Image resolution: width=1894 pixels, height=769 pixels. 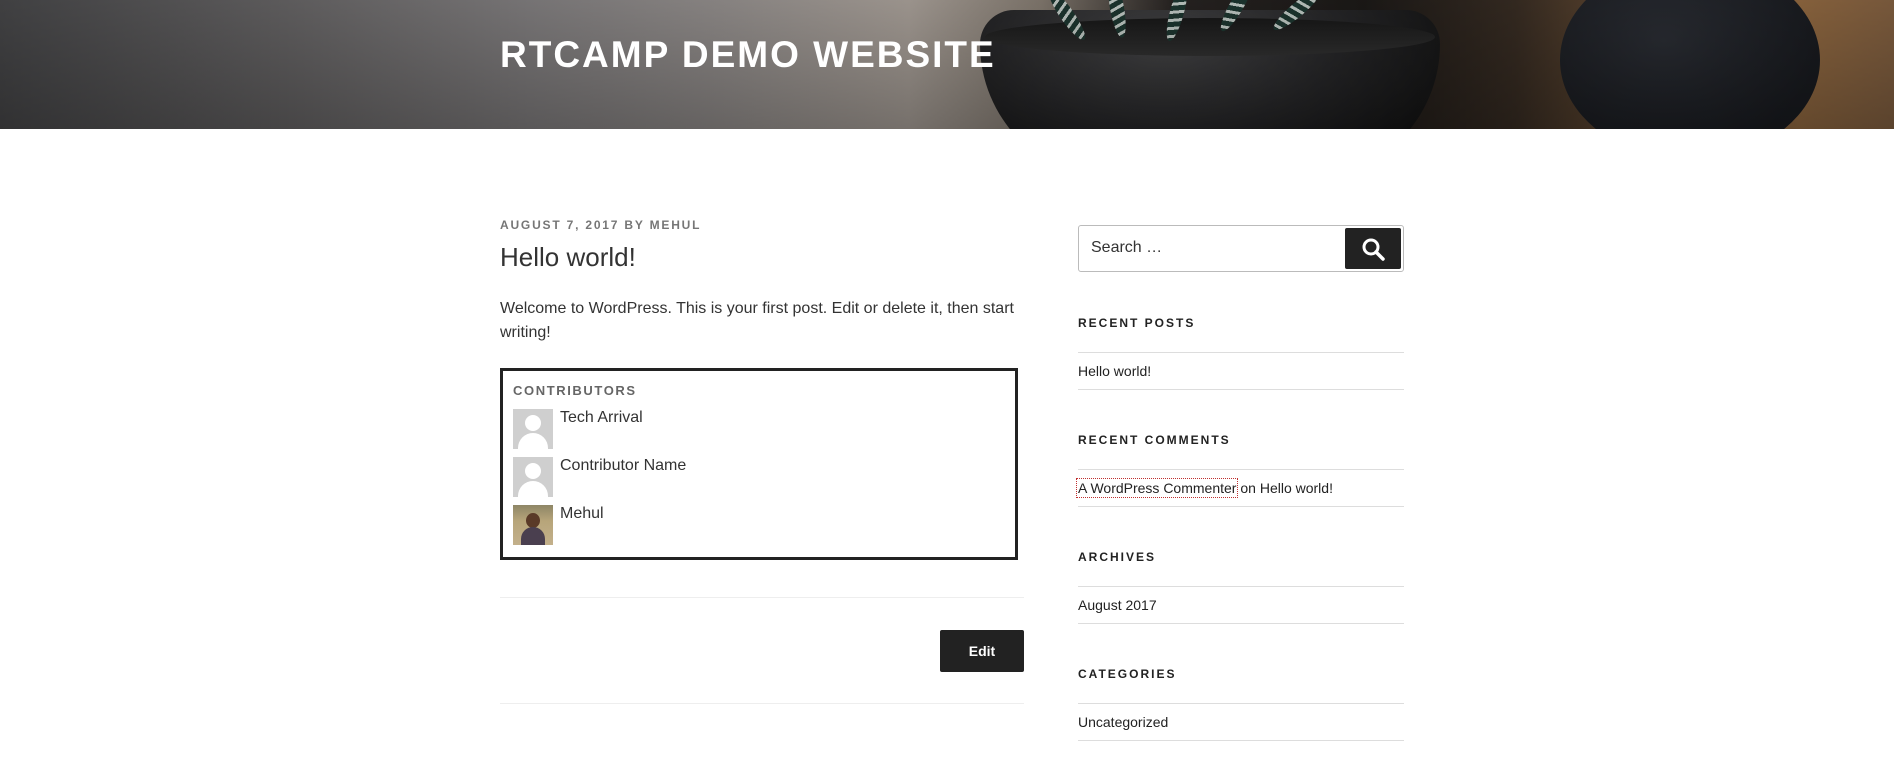 I want to click on search-form, so click(x=1241, y=248).